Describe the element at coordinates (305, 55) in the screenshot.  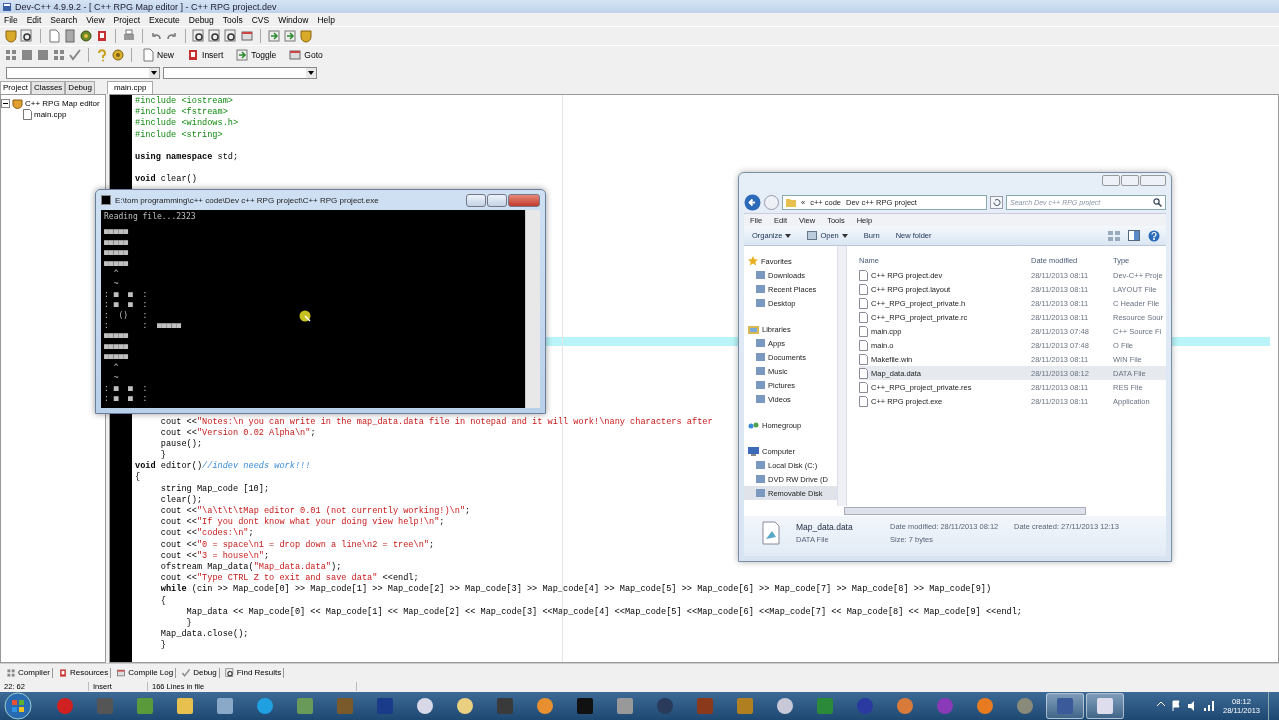
I see `toolbar-button: Goto` at that location.